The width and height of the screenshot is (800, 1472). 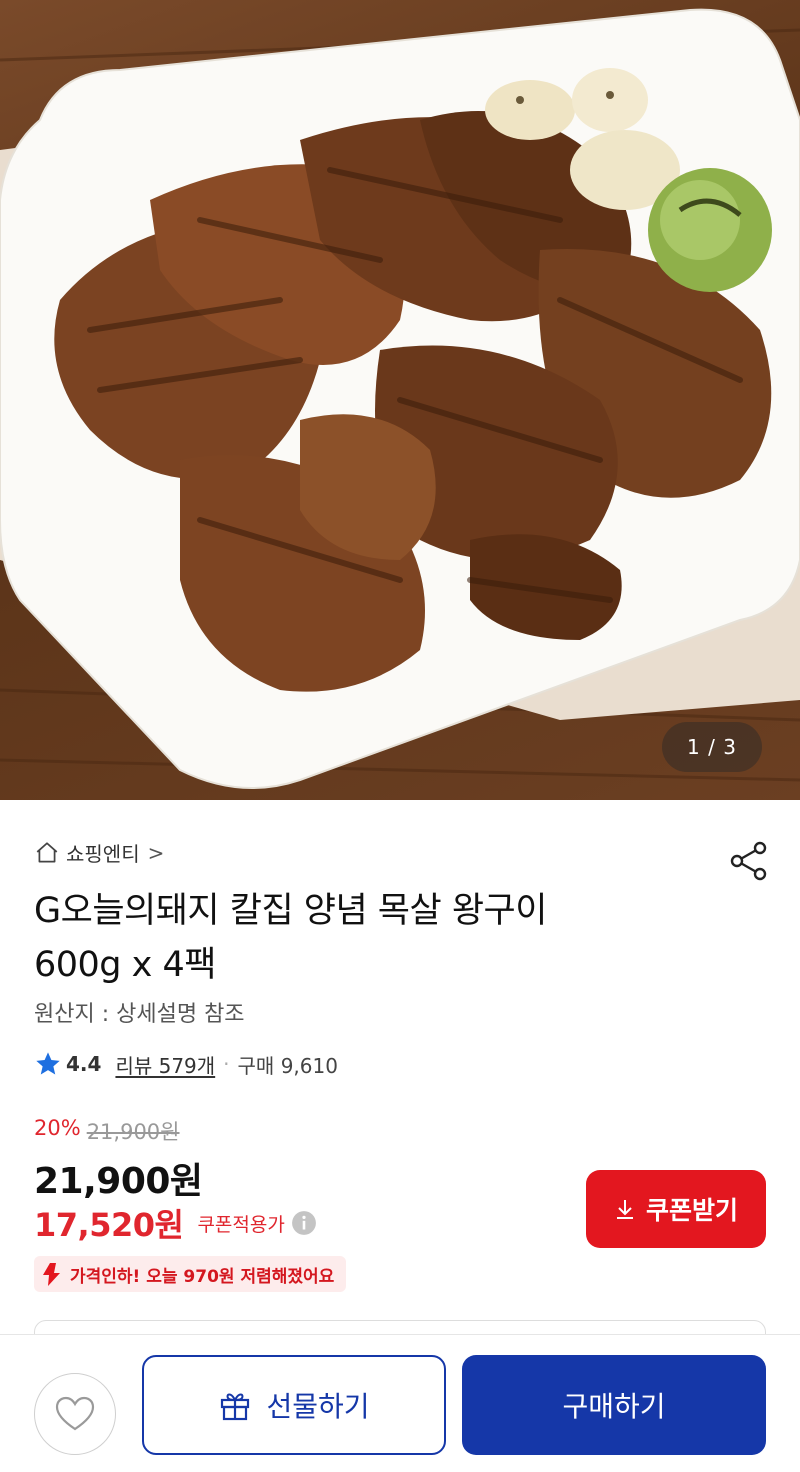 What do you see at coordinates (139, 1014) in the screenshot?
I see `origin-info: 원산지 : 상세설명 참조` at bounding box center [139, 1014].